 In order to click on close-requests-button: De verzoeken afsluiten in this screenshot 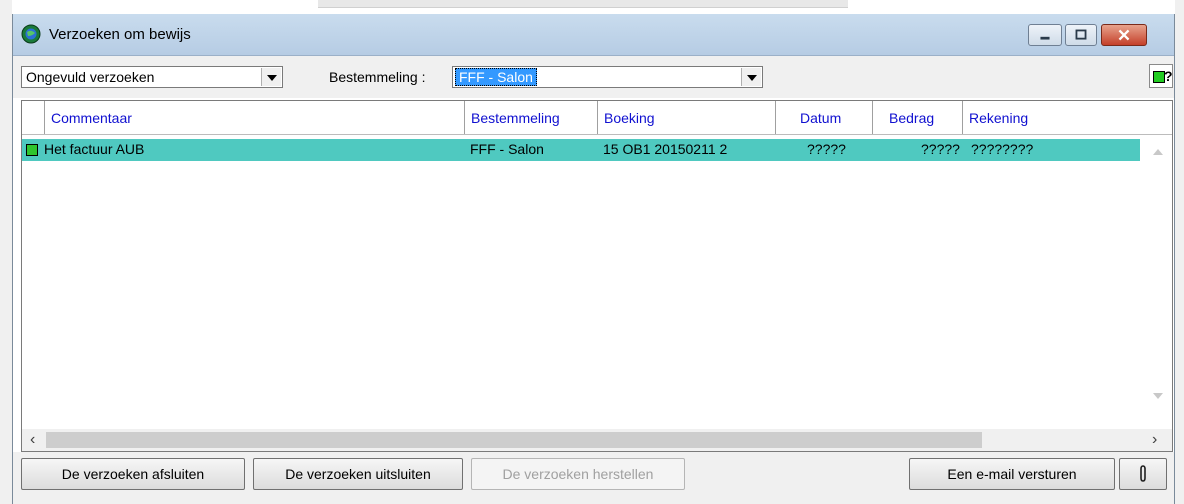, I will do `click(133, 474)`.